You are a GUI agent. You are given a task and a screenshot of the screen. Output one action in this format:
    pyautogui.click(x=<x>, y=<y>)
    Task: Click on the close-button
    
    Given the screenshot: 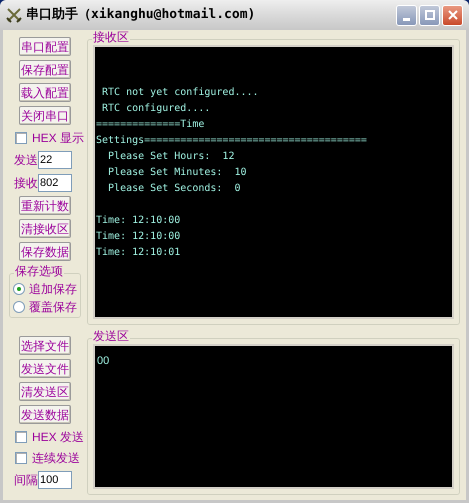 What is the action you would take?
    pyautogui.click(x=452, y=15)
    